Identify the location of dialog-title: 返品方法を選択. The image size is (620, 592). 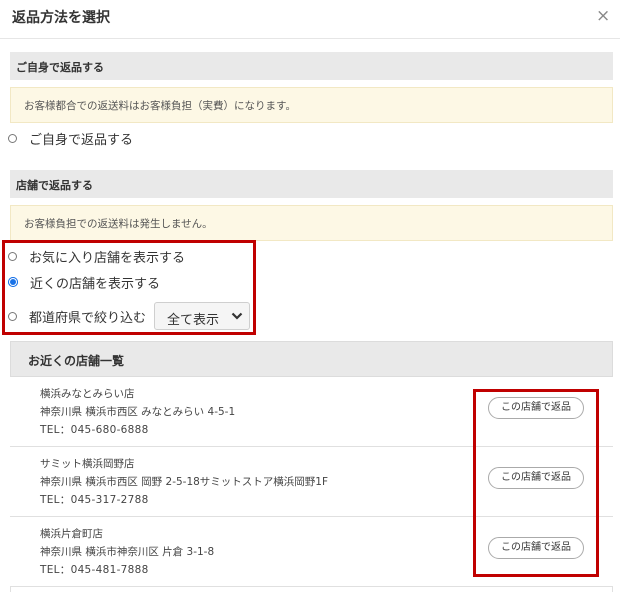
(61, 18).